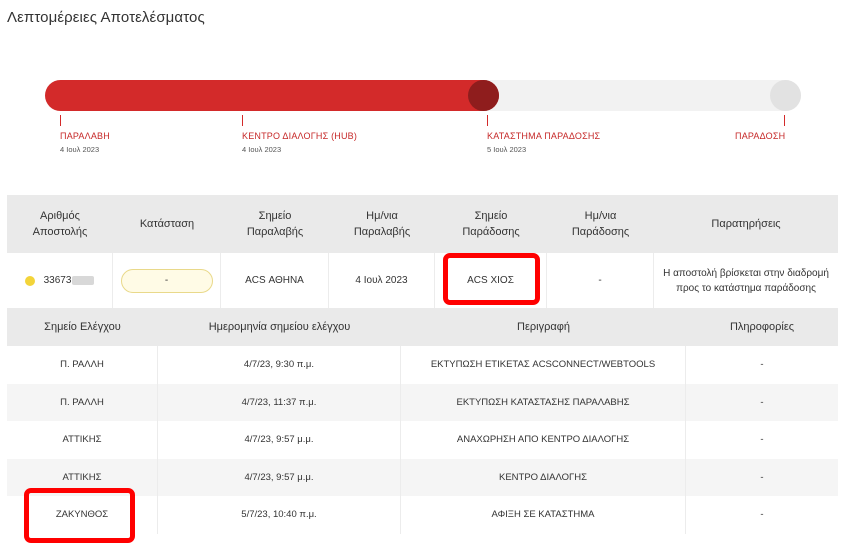 The image size is (850, 555). Describe the element at coordinates (82, 327) in the screenshot. I see `header-checkpoint: Σημείο Ελέγχου` at that location.